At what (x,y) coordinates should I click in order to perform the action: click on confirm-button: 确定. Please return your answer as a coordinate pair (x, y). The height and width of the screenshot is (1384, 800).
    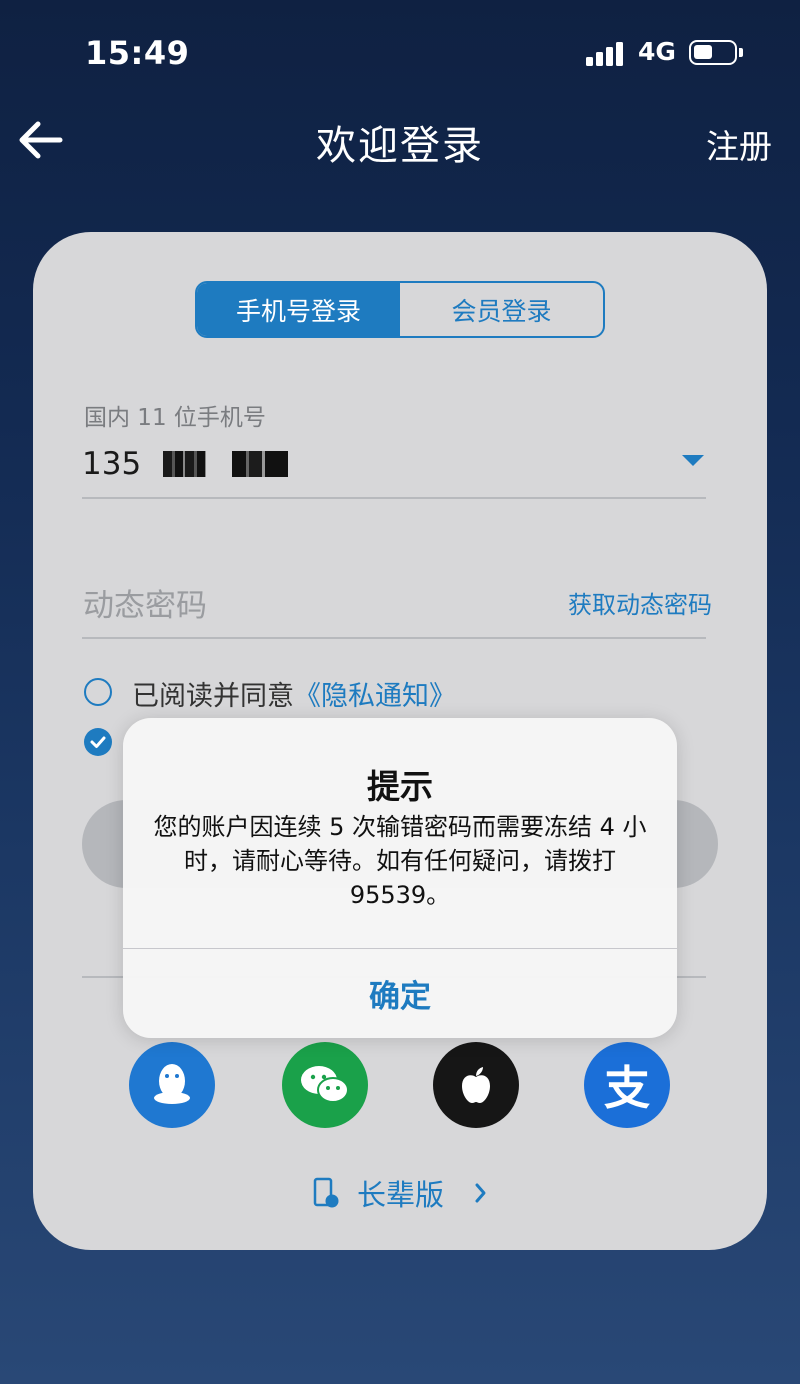
    Looking at the image, I should click on (400, 993).